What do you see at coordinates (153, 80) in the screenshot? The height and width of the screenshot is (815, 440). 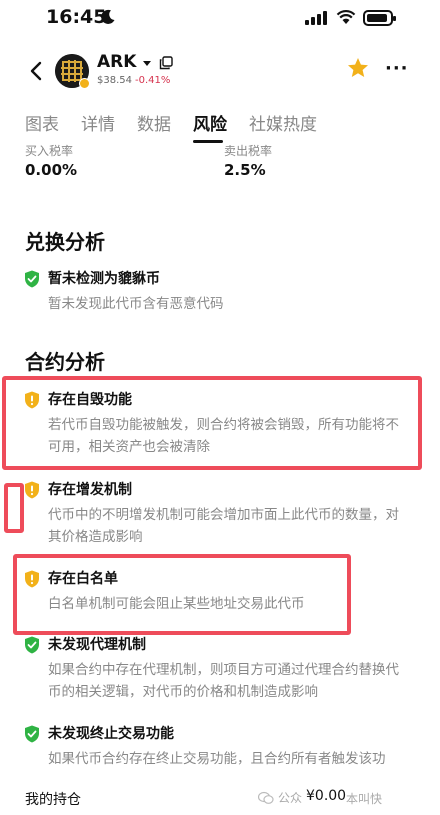 I see `token-change: -0.41%` at bounding box center [153, 80].